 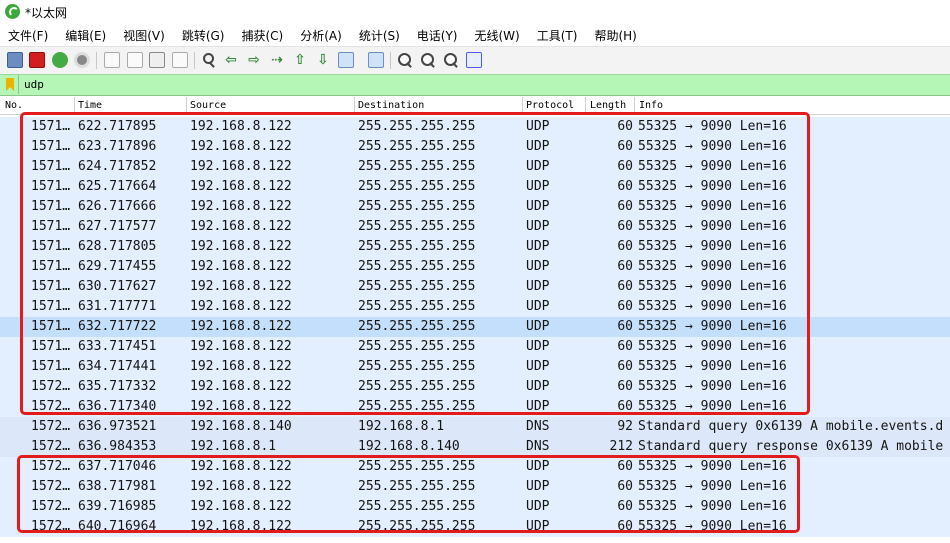 What do you see at coordinates (321, 35) in the screenshot?
I see `menu-analyze: 分析(A)` at bounding box center [321, 35].